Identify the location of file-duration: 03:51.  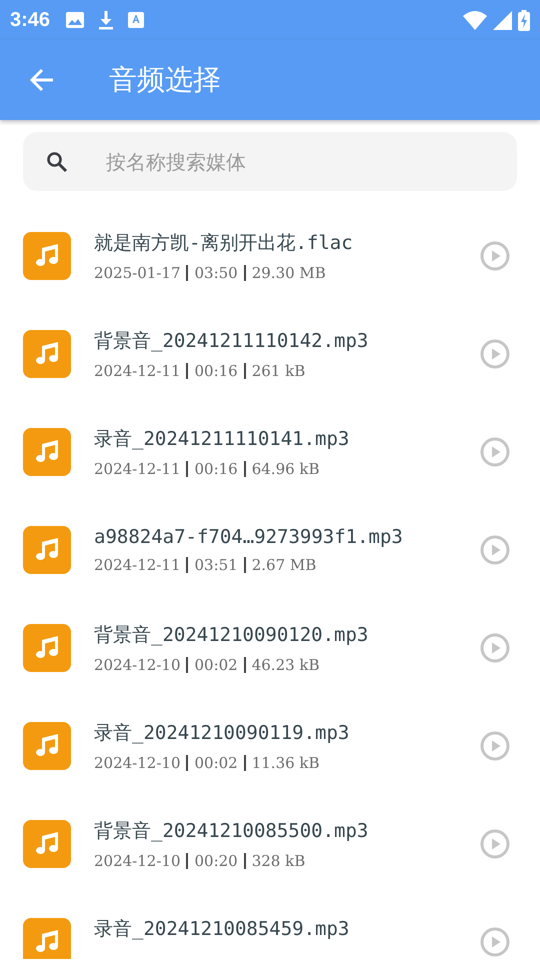
(216, 565).